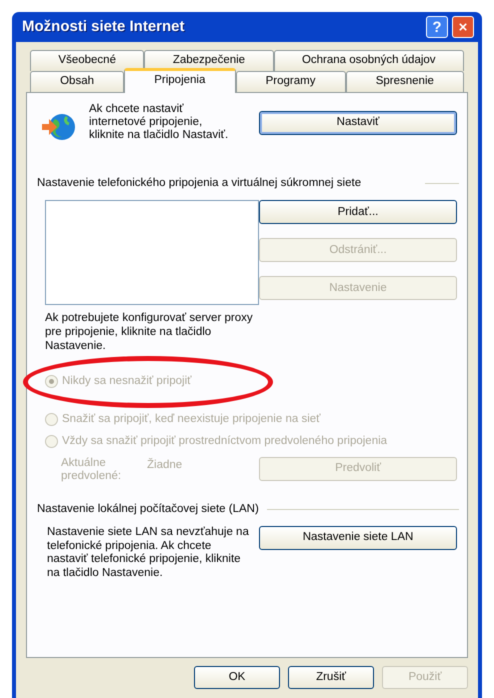 This screenshot has width=494, height=698. Describe the element at coordinates (199, 183) in the screenshot. I see `section-heading: Nastavenie telefonického pripojenia a virtuálnej súkromnej siete` at that location.